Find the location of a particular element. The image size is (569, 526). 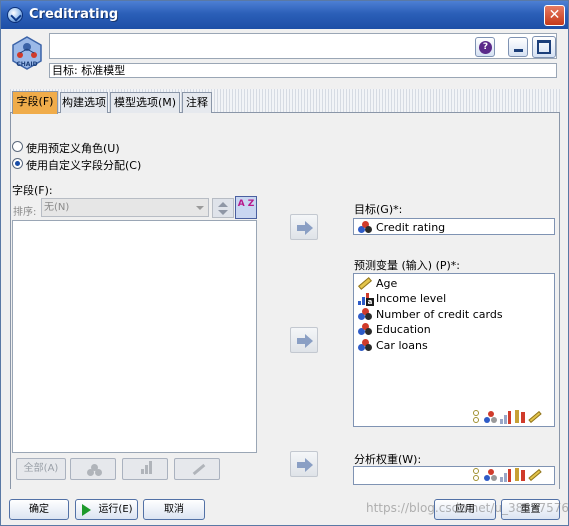

chaid-model-icon: CHAID is located at coordinates (27, 53).